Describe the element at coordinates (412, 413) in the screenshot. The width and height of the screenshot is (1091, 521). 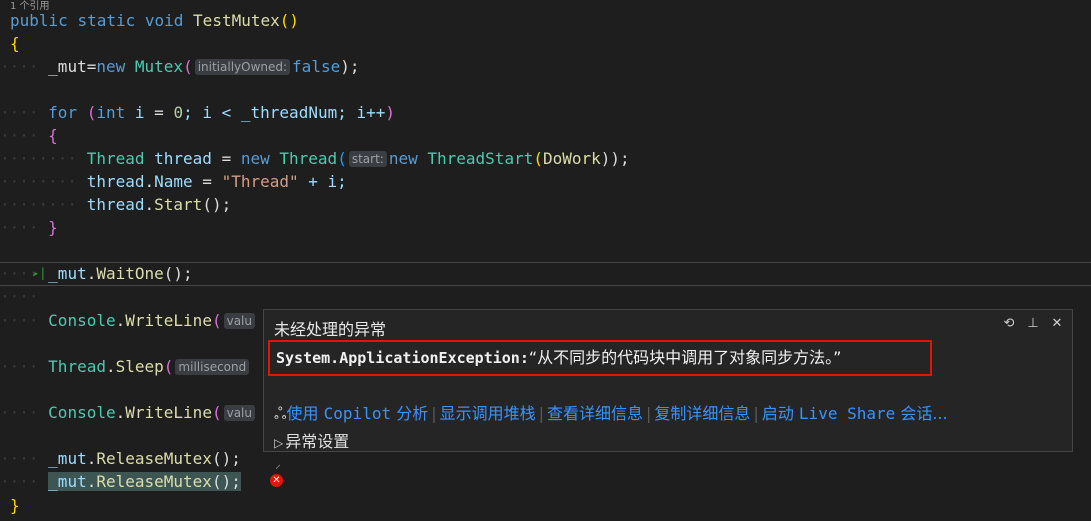
I see `copilot-suffix: 分析` at that location.